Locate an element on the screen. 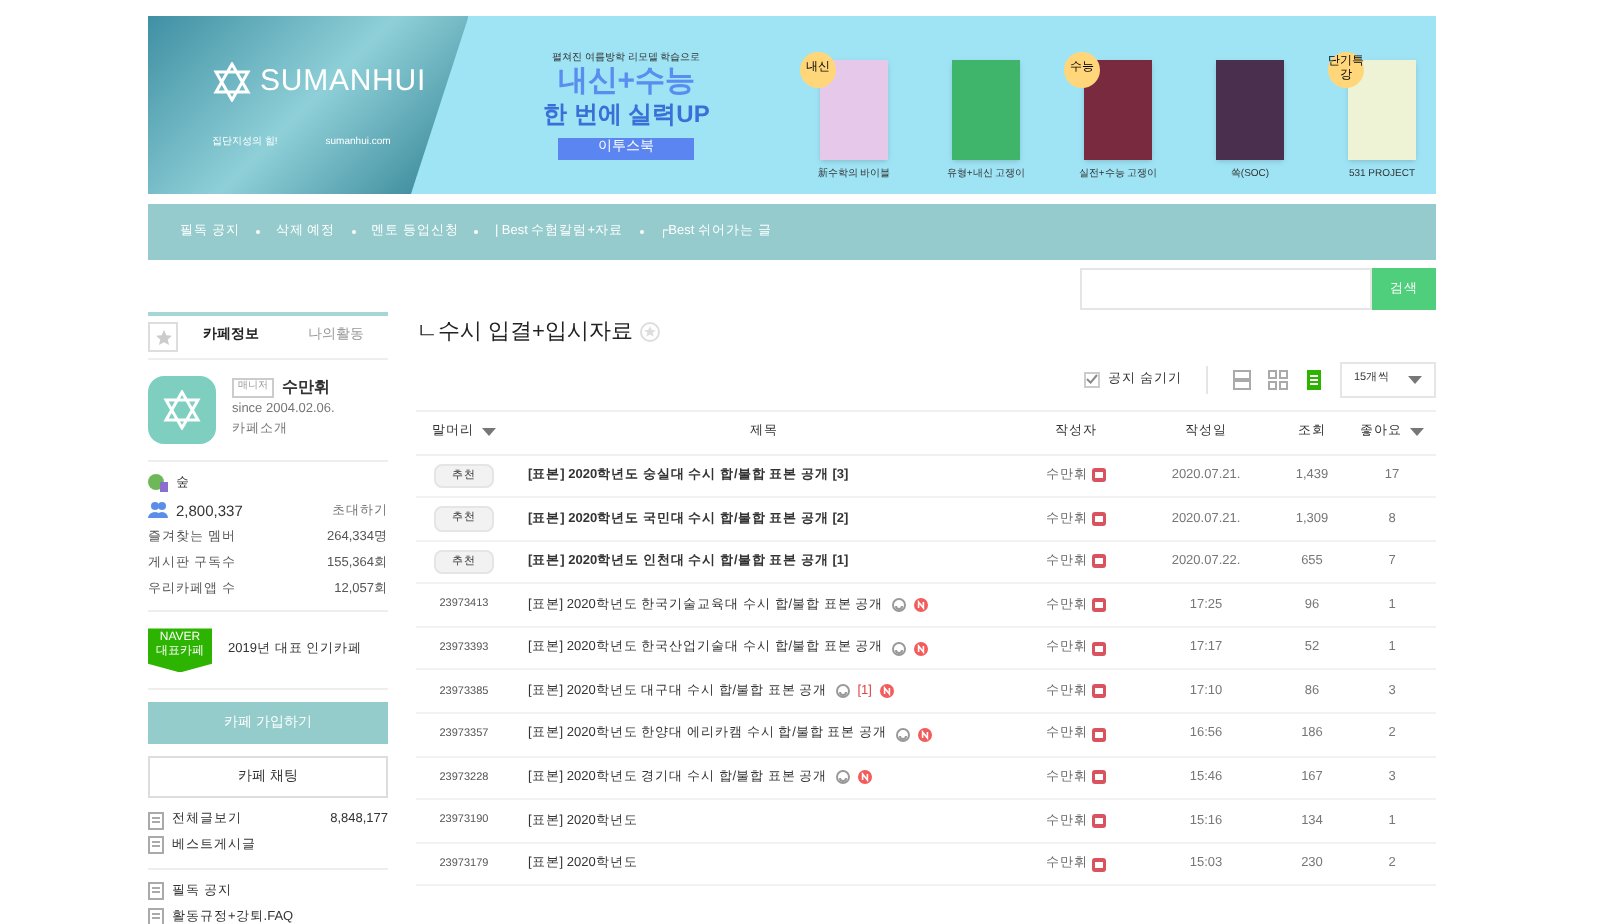 The width and height of the screenshot is (1600, 924). hide-notice-checkbox is located at coordinates (1092, 379).